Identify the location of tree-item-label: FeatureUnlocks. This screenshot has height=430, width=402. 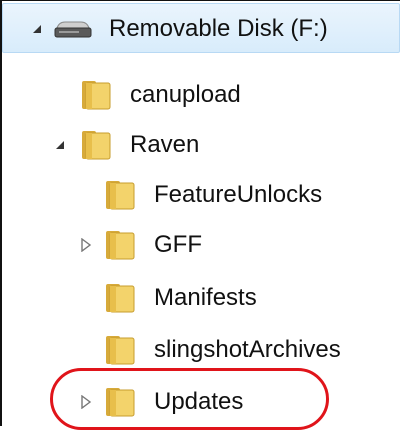
(238, 194).